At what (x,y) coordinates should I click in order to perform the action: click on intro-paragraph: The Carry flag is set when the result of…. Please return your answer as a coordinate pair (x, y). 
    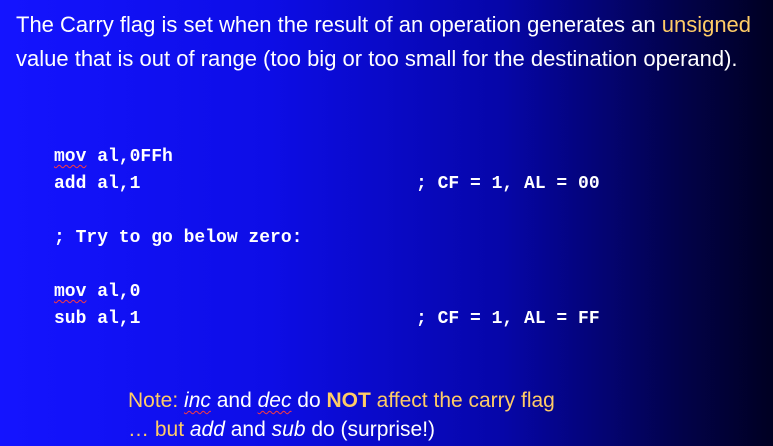
    Looking at the image, I should click on (388, 42).